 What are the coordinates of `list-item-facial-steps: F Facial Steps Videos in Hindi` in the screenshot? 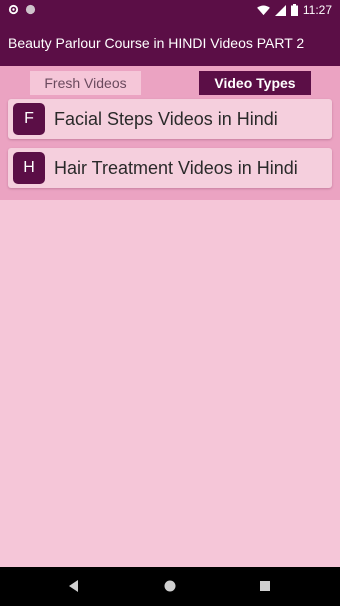 It's located at (170, 119).